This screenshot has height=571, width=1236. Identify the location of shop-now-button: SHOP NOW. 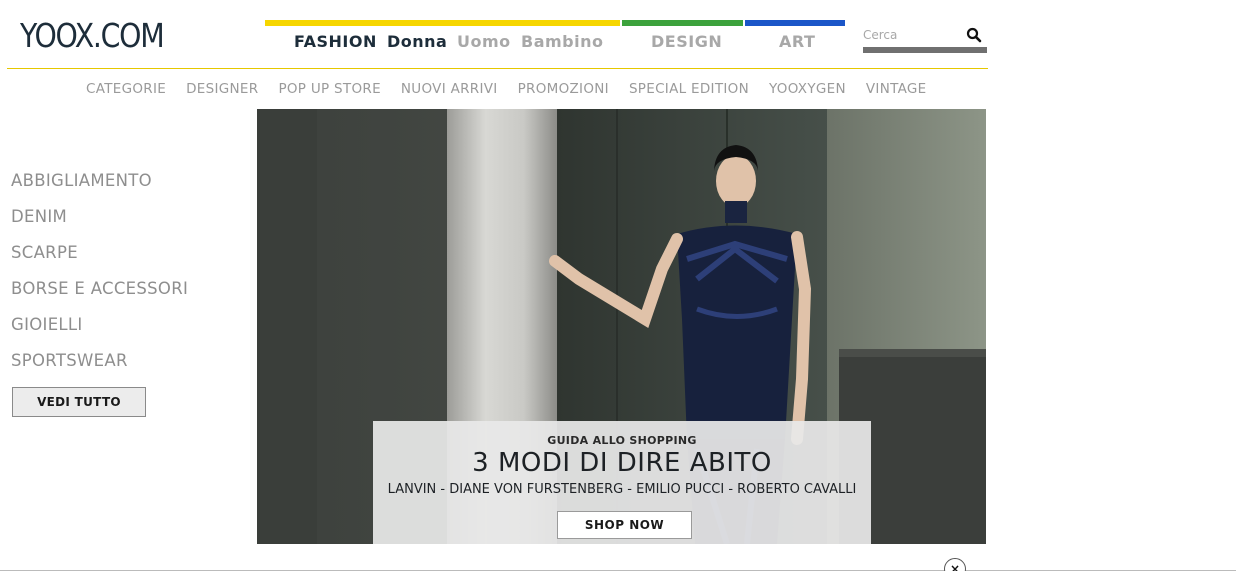
(624, 525).